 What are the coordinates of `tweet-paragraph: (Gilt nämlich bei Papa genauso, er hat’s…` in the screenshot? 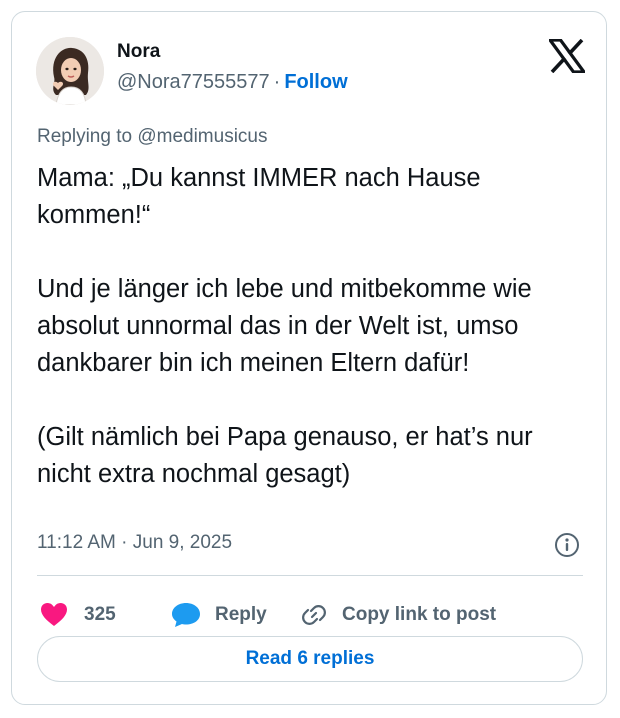 It's located at (285, 455).